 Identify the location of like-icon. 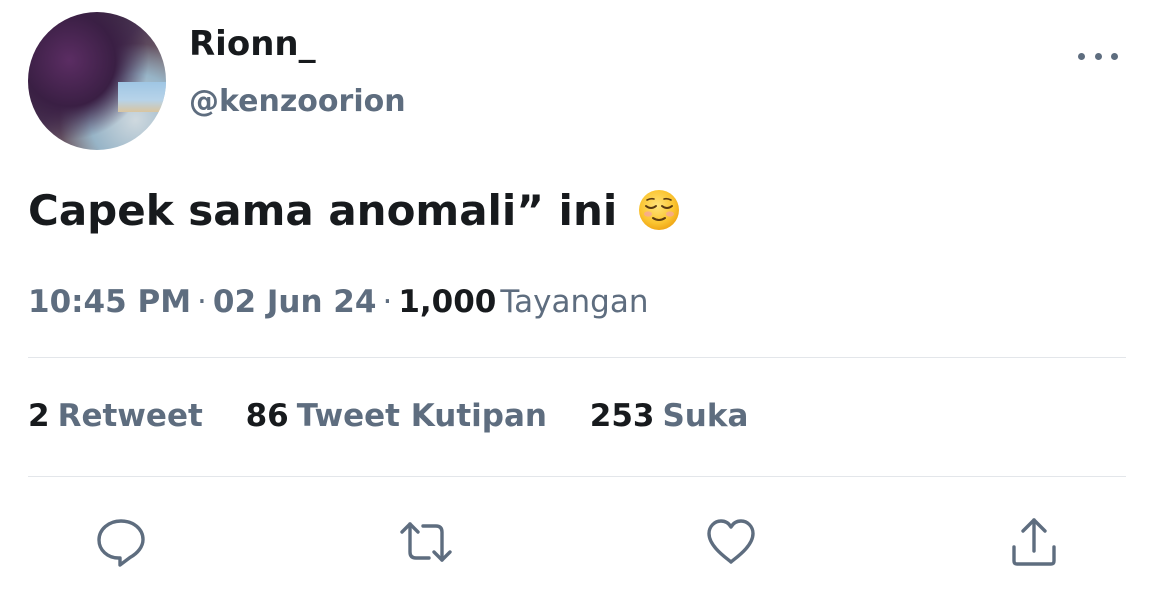
(731, 541).